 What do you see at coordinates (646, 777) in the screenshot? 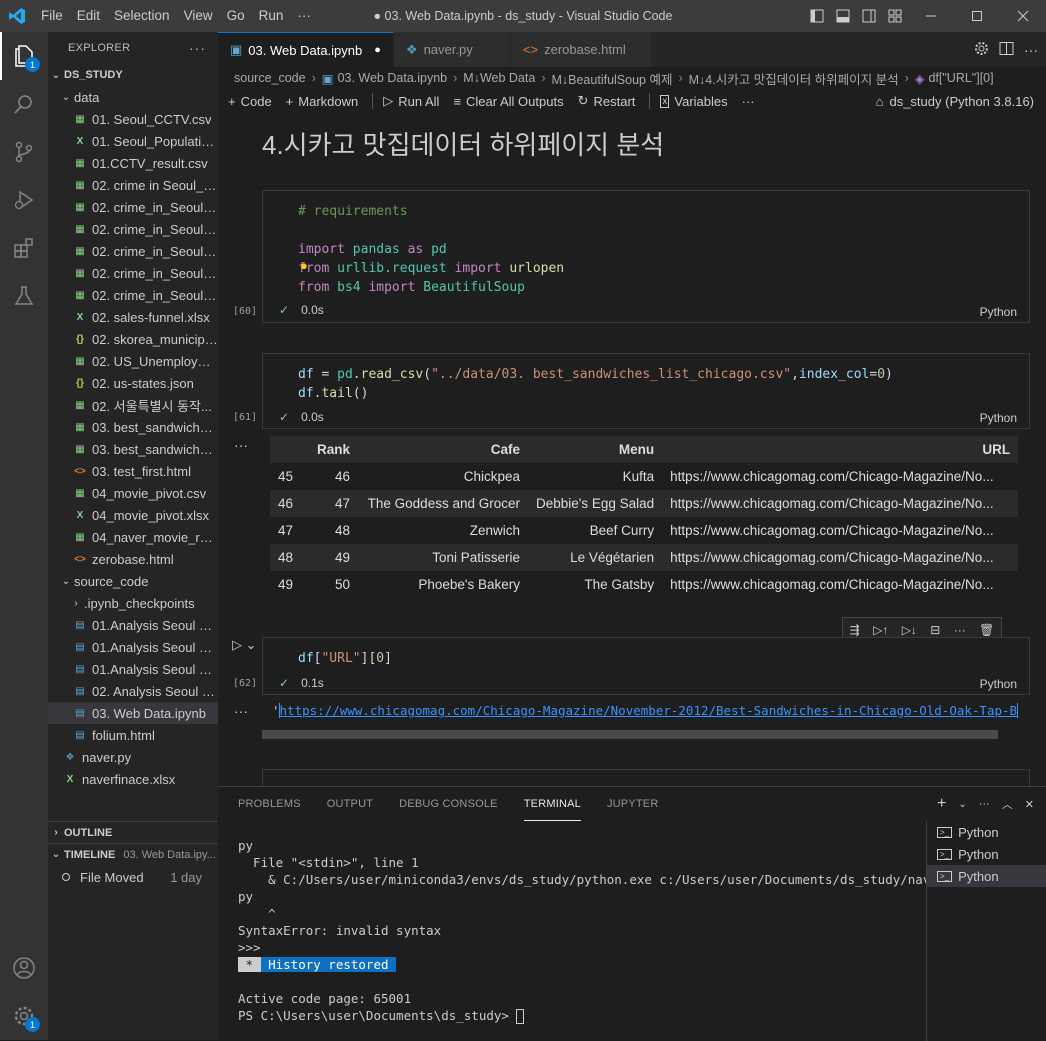
I see `next-cell` at bounding box center [646, 777].